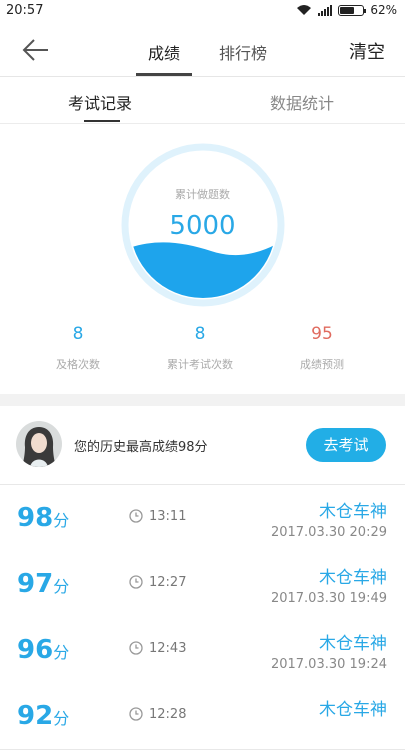  What do you see at coordinates (322, 348) in the screenshot?
I see `stat-score-prediction: 95 成绩预测` at bounding box center [322, 348].